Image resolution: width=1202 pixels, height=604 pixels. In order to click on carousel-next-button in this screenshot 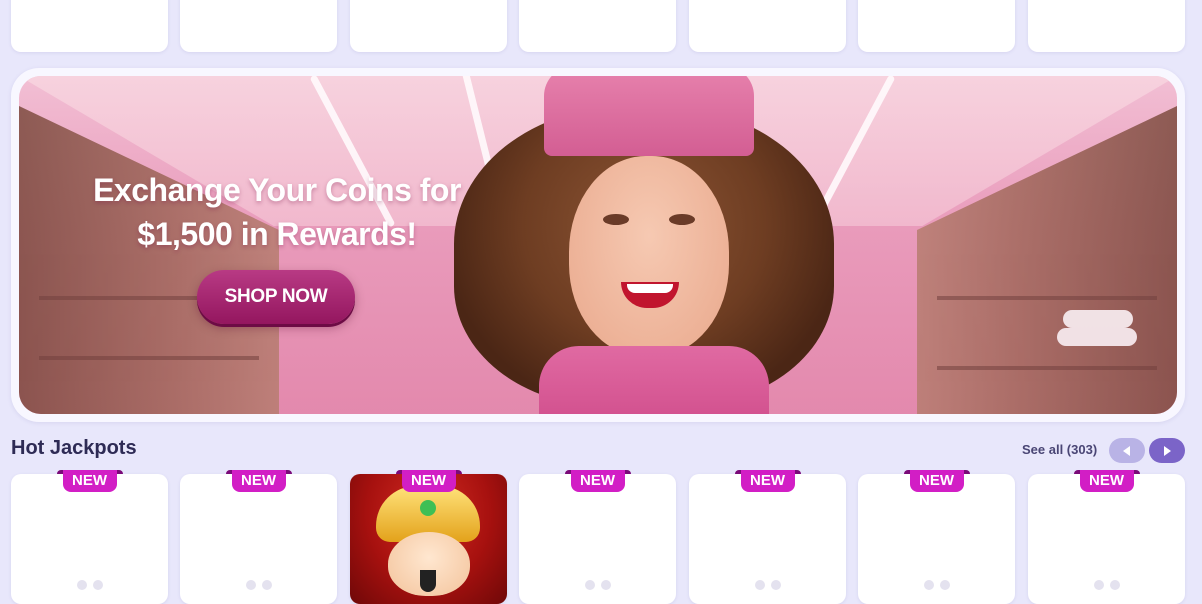, I will do `click(1167, 450)`.